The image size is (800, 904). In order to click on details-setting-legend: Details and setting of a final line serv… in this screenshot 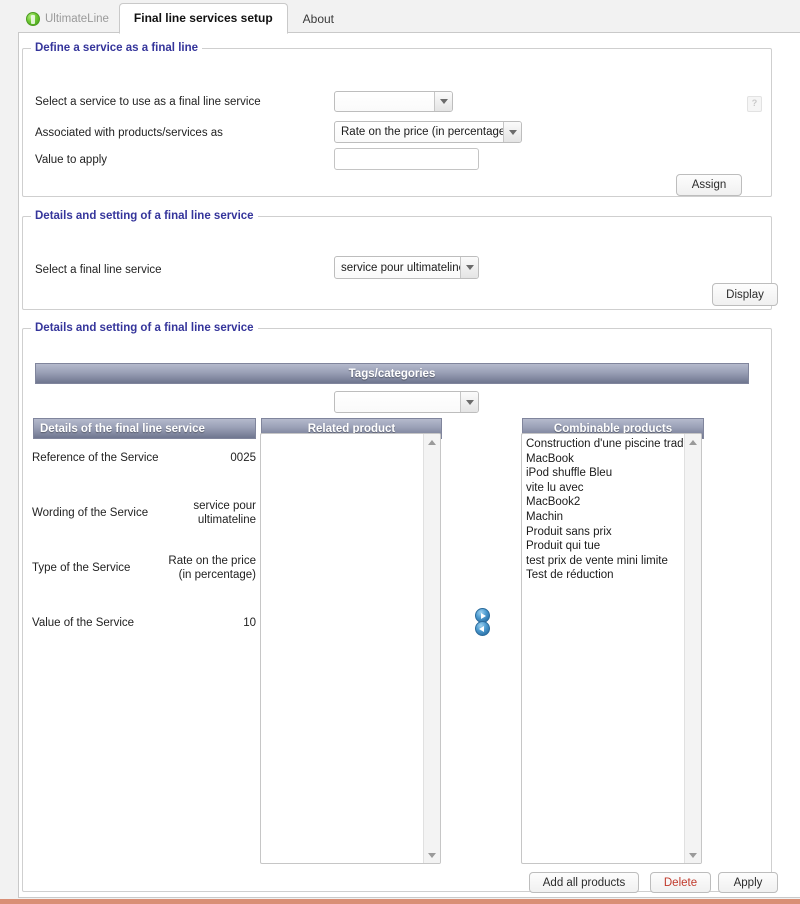, I will do `click(144, 328)`.